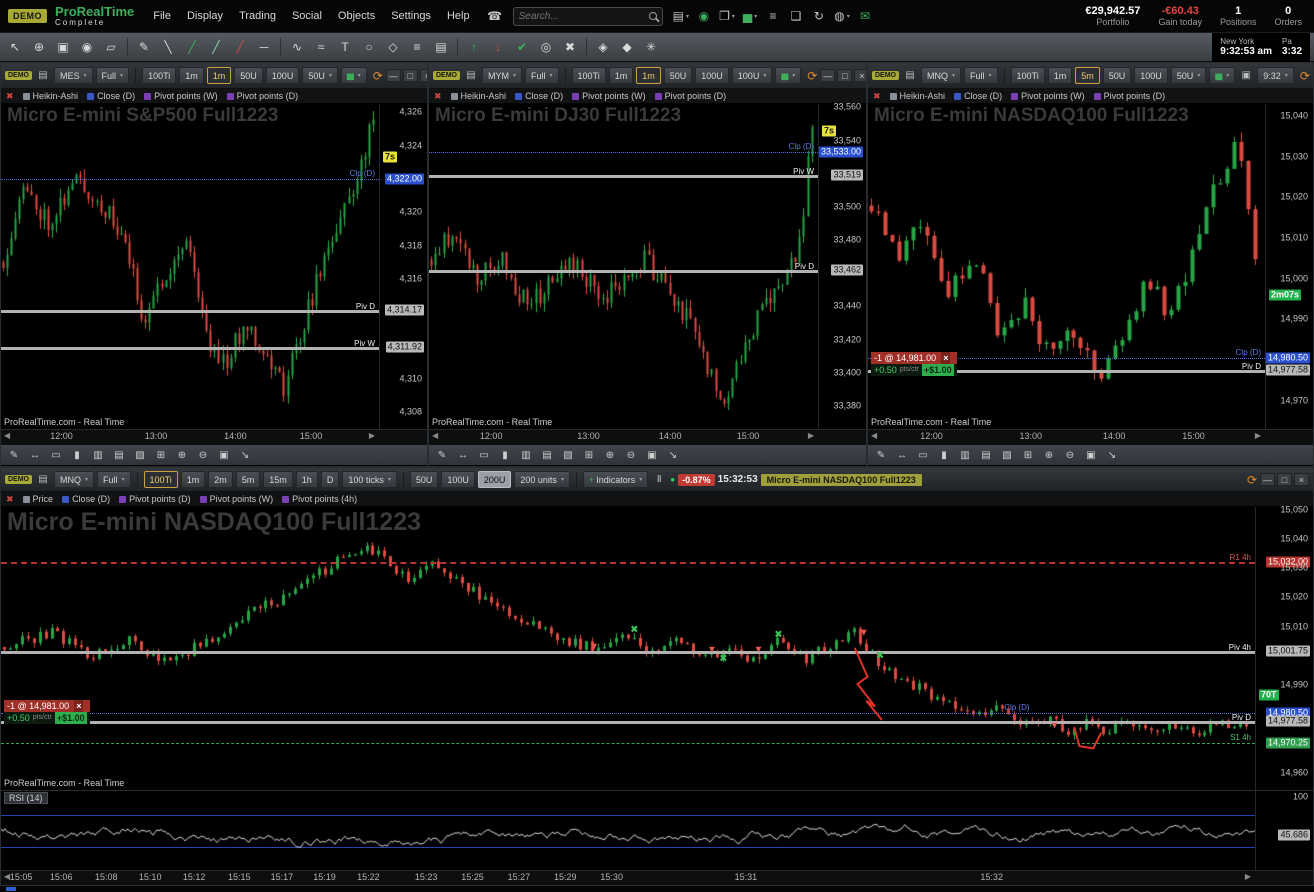  What do you see at coordinates (494, 479) in the screenshot?
I see `units-200u: 200U` at bounding box center [494, 479].